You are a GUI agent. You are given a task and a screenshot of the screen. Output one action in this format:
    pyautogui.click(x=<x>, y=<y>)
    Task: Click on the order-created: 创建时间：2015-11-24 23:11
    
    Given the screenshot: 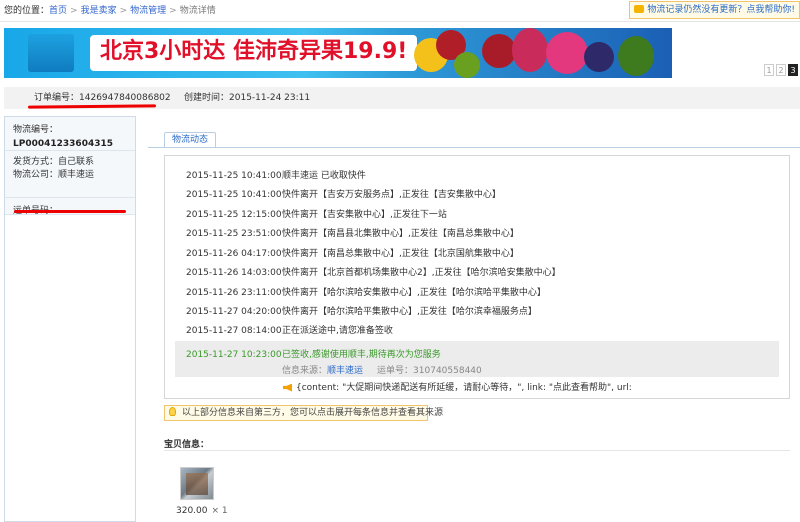 What is the action you would take?
    pyautogui.click(x=247, y=98)
    